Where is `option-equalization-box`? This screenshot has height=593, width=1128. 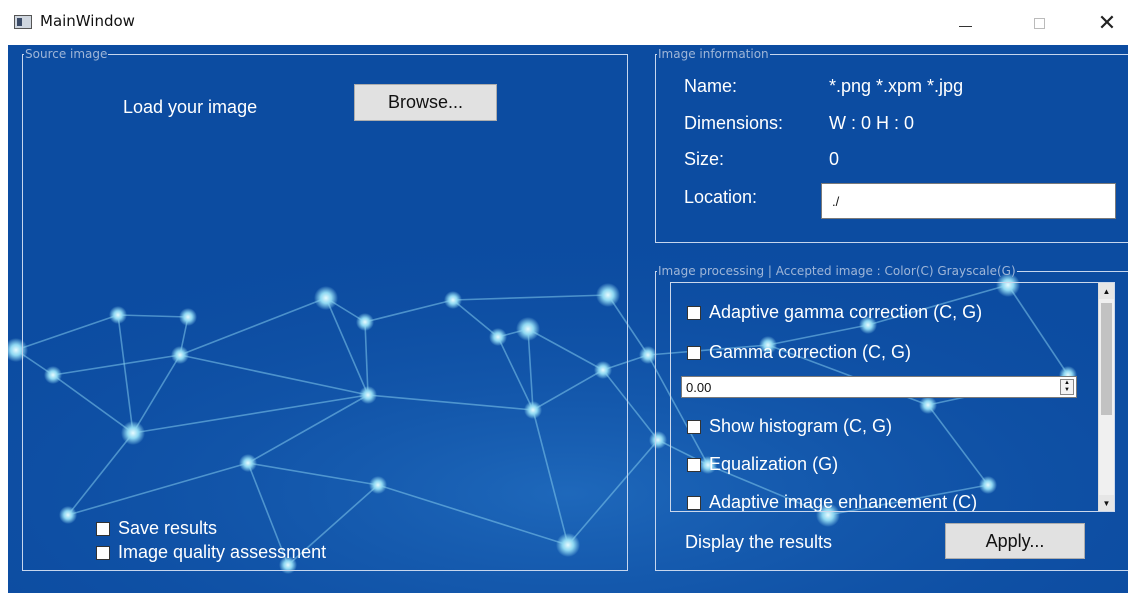 option-equalization-box is located at coordinates (694, 464).